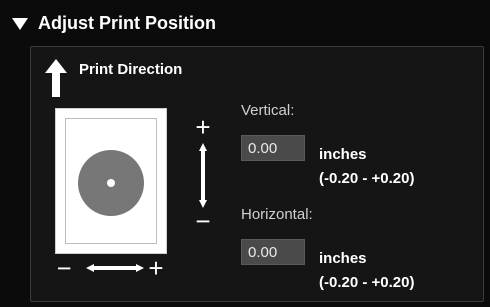 The height and width of the screenshot is (307, 490). I want to click on section-title: Adjust Print Position, so click(127, 22).